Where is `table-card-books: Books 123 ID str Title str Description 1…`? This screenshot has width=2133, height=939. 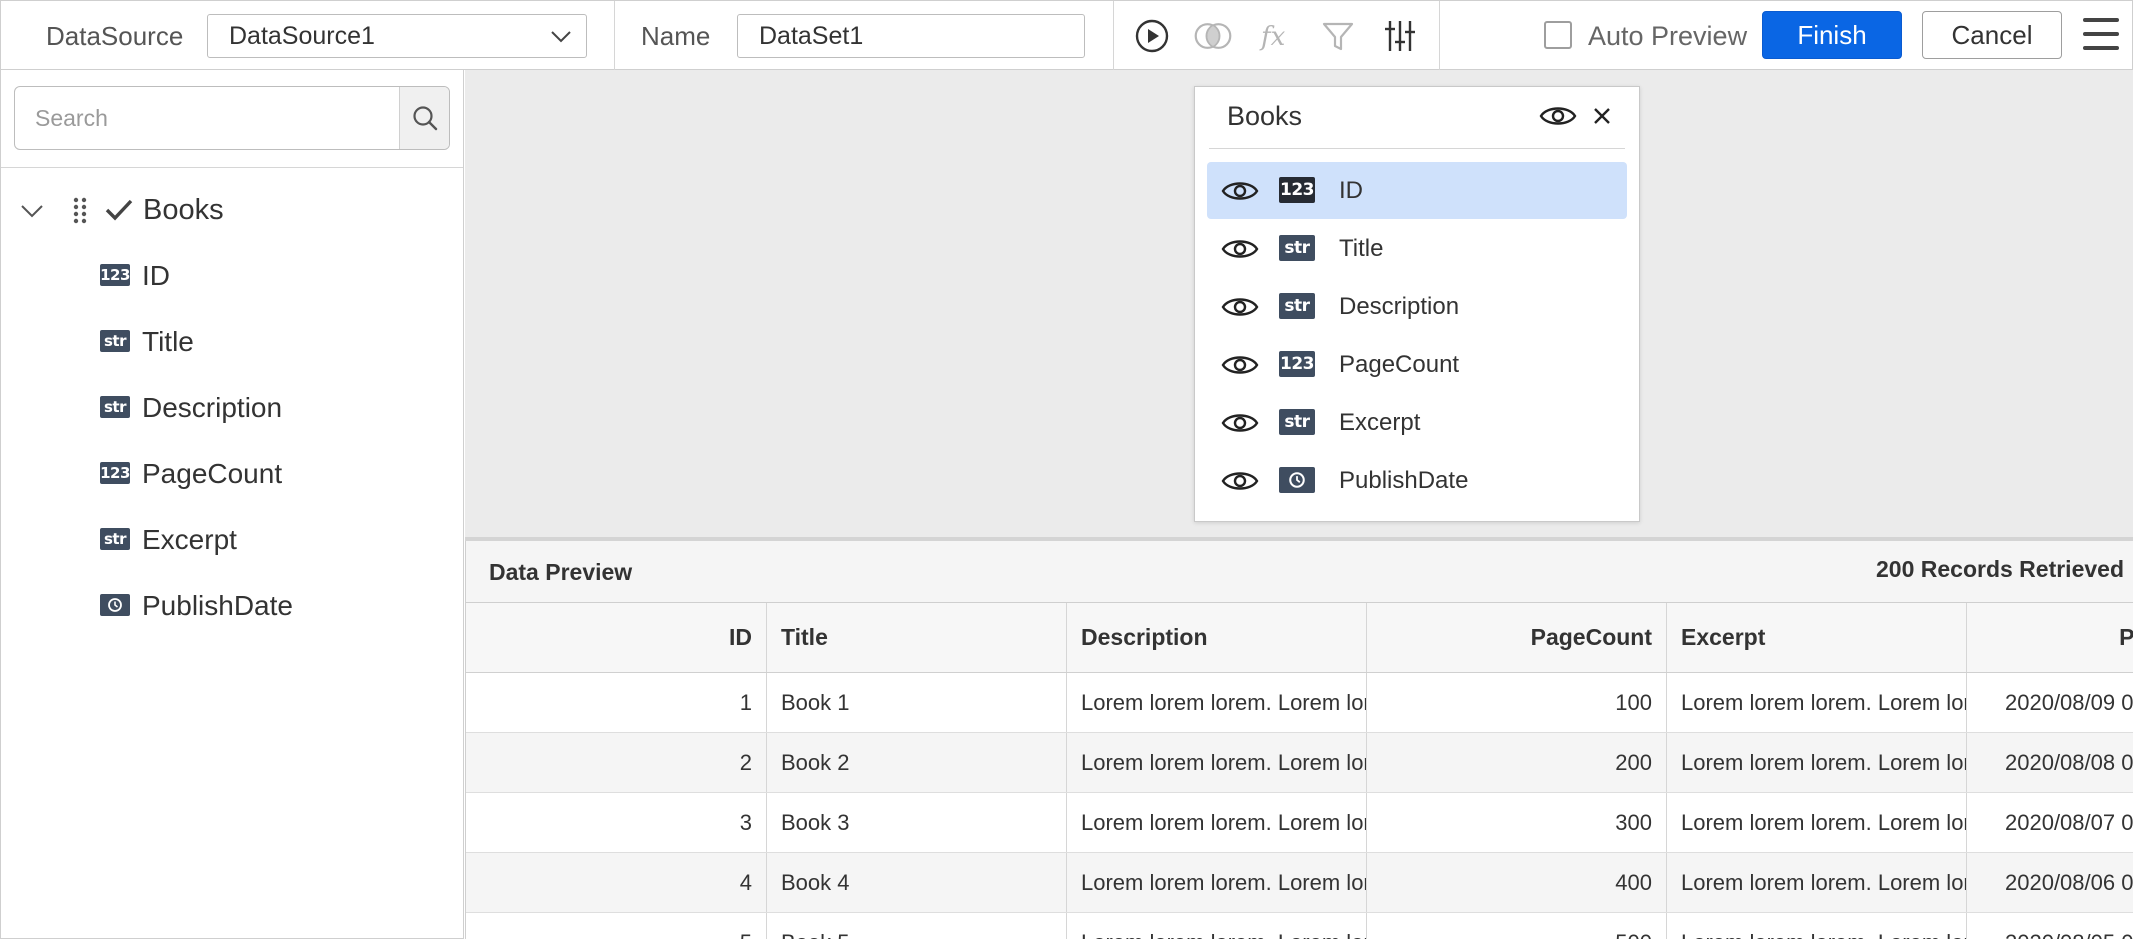
table-card-books: Books 123 ID str Title str Description 1… is located at coordinates (1417, 304).